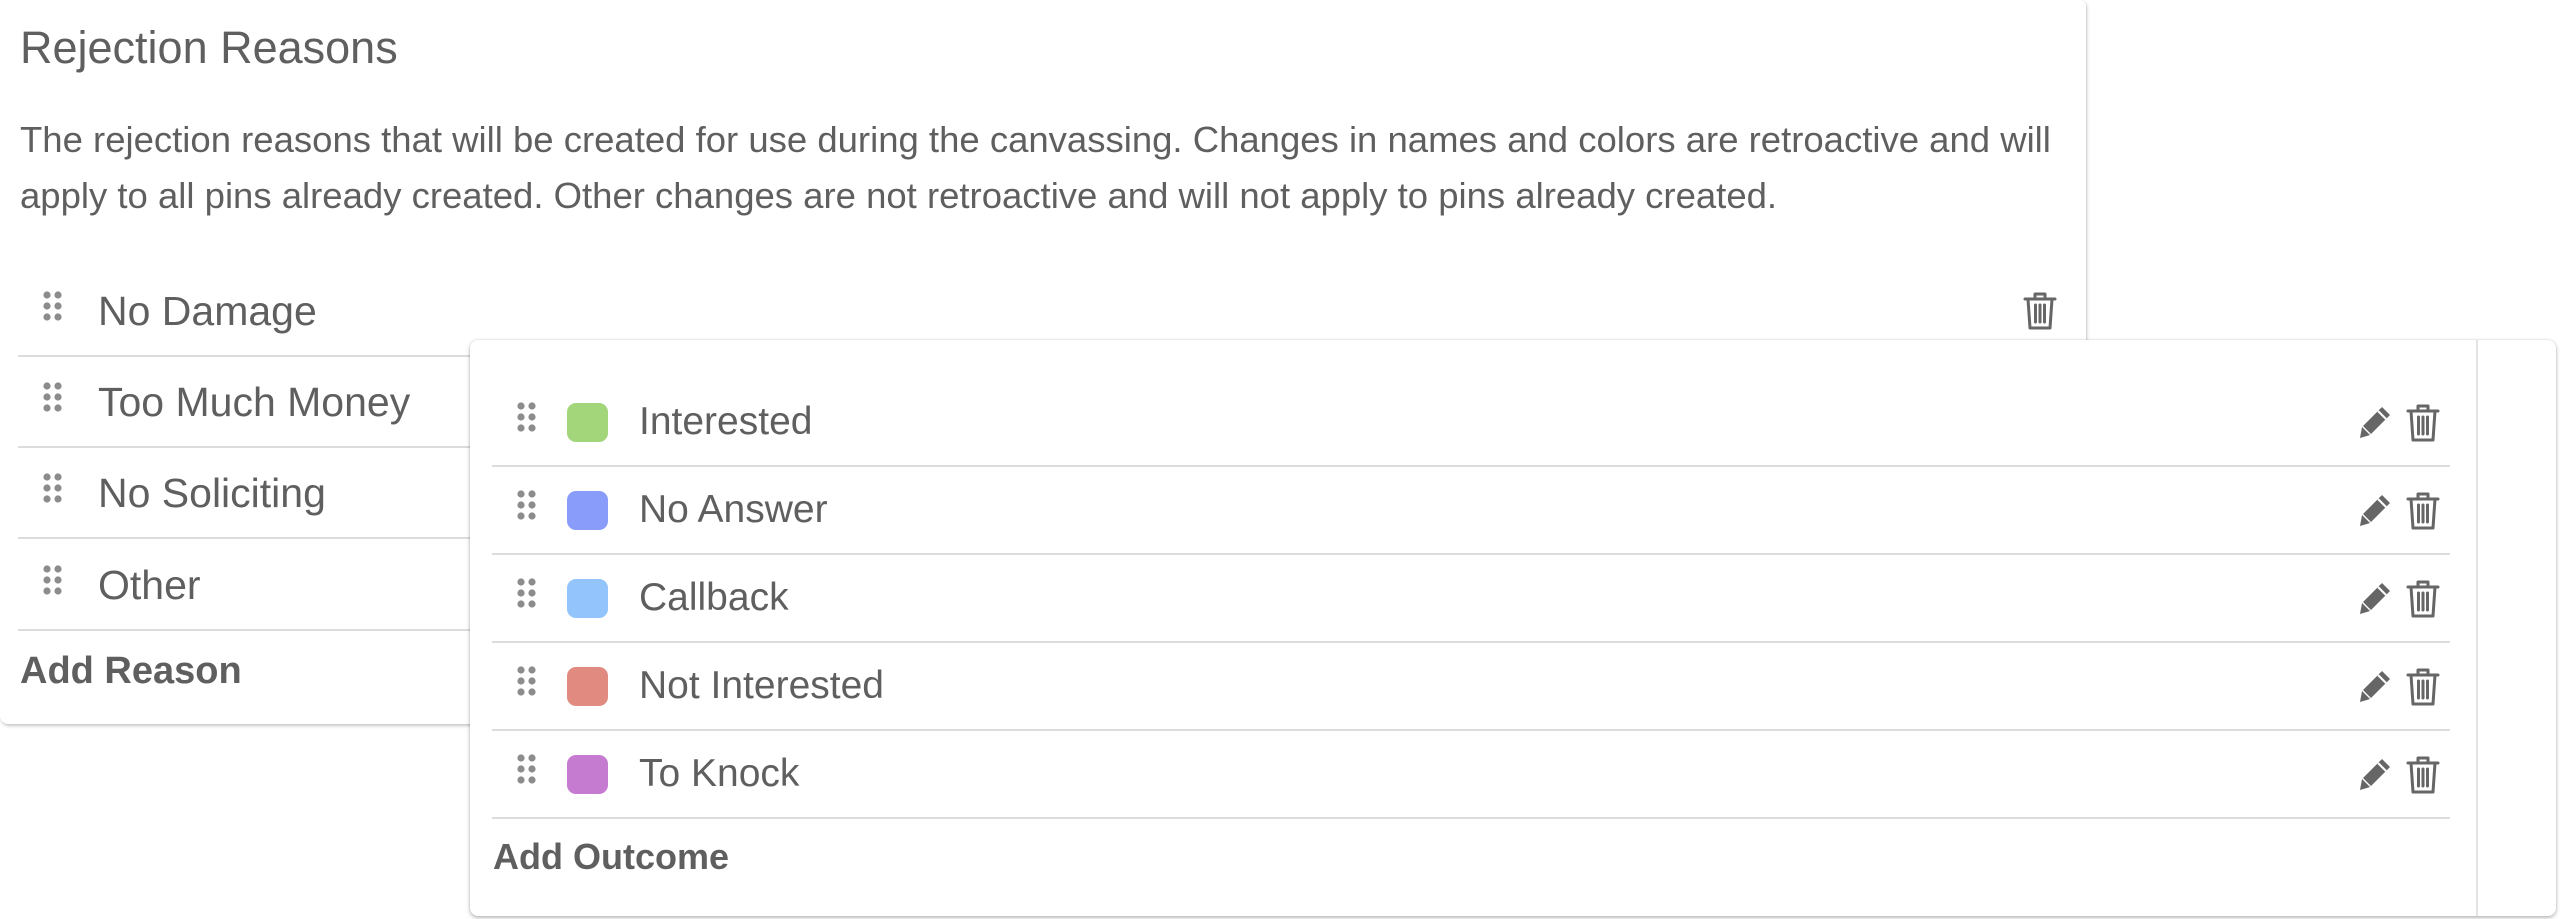 The image size is (2560, 919). Describe the element at coordinates (207, 311) in the screenshot. I see `reason-label: No Damage` at that location.